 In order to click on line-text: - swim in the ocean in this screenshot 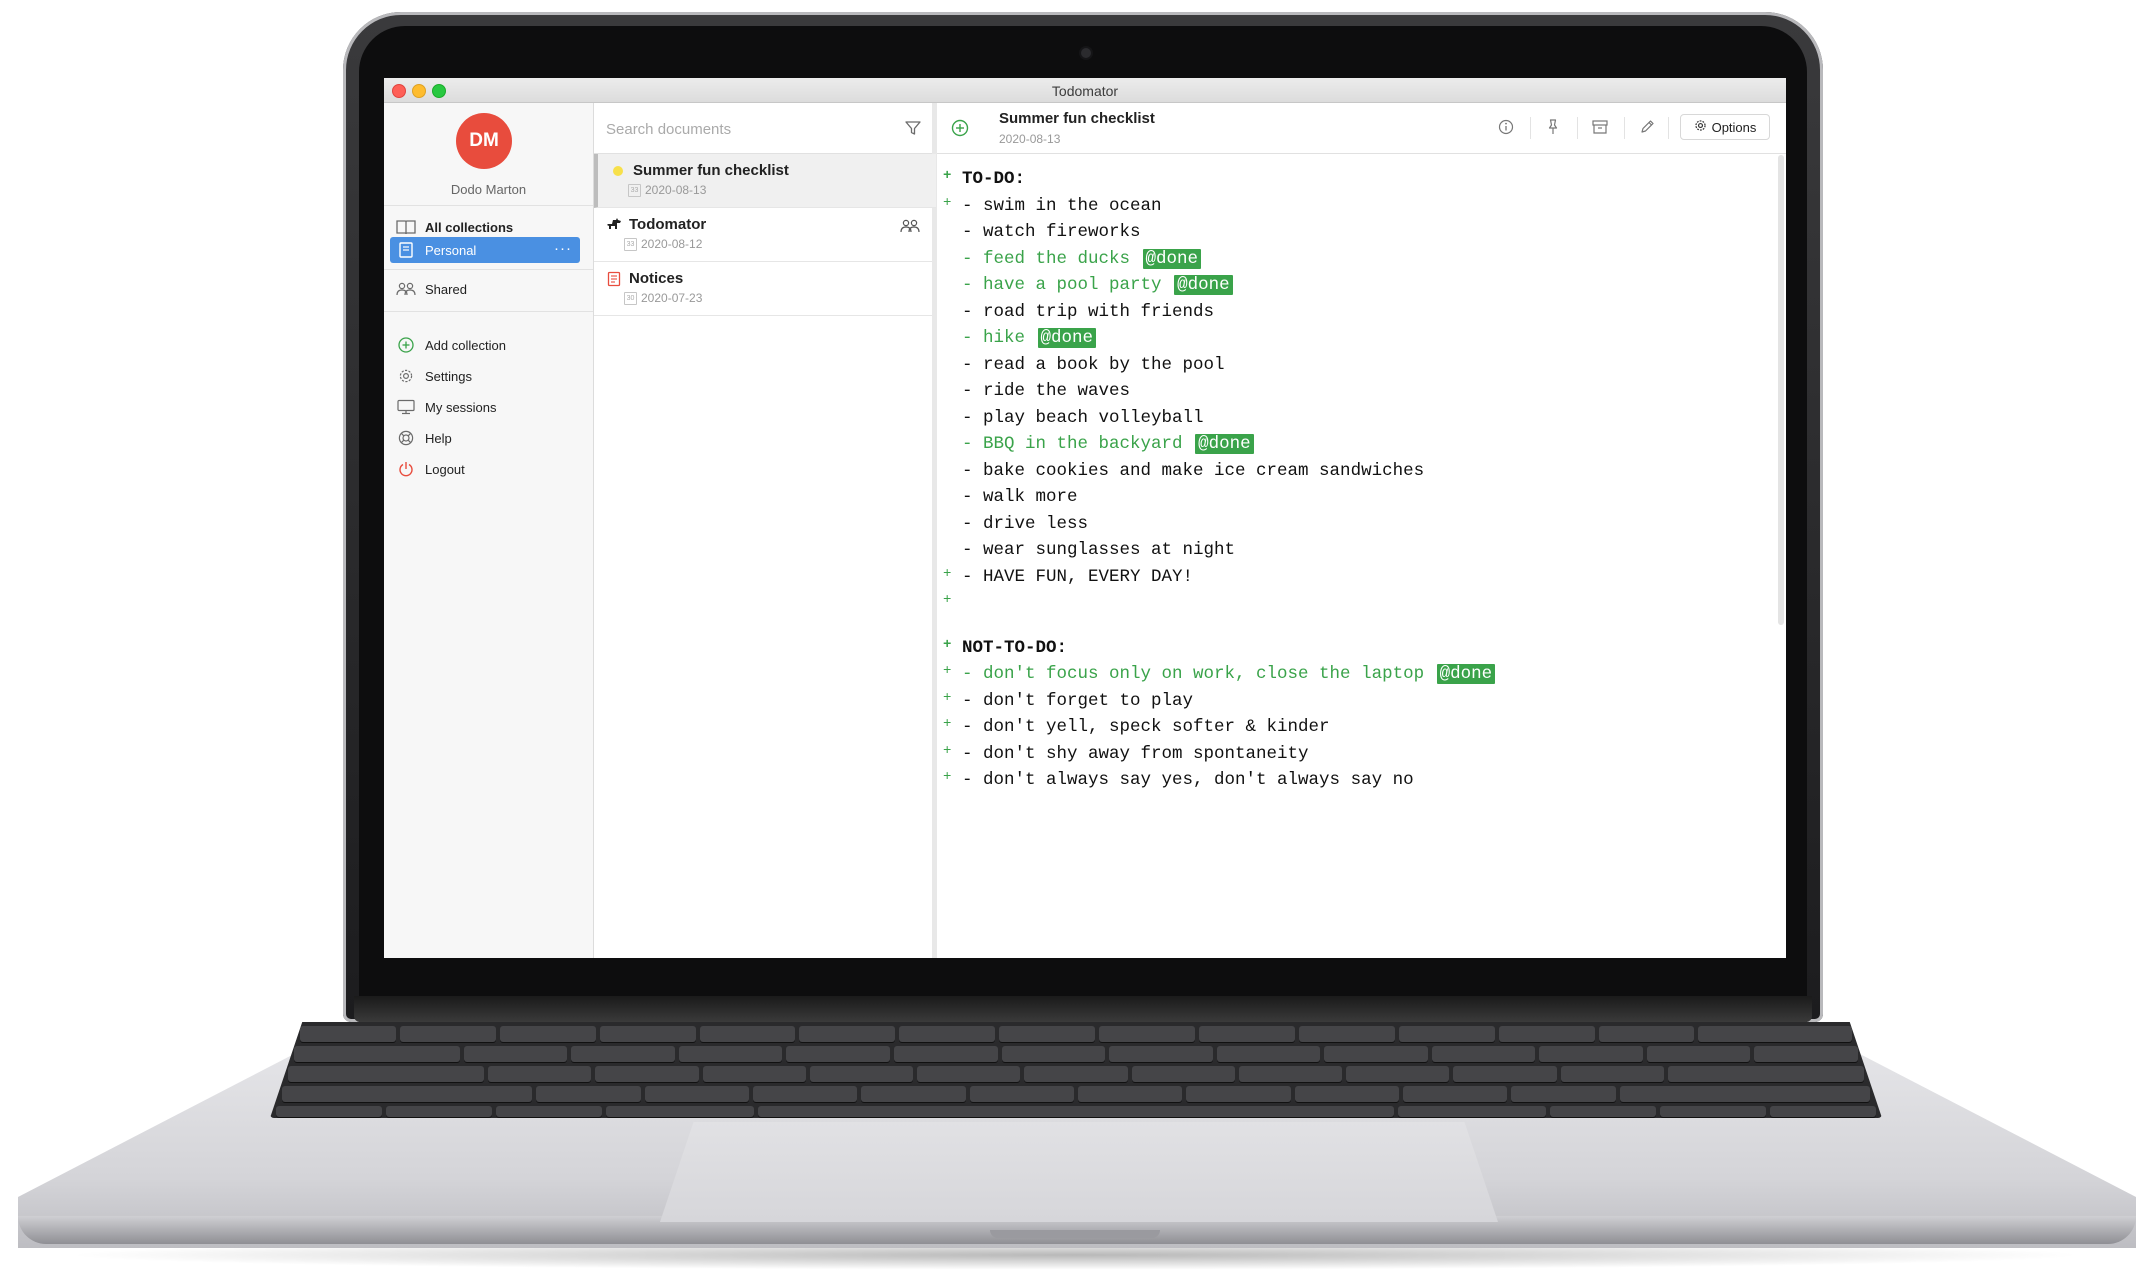, I will do `click(1062, 205)`.